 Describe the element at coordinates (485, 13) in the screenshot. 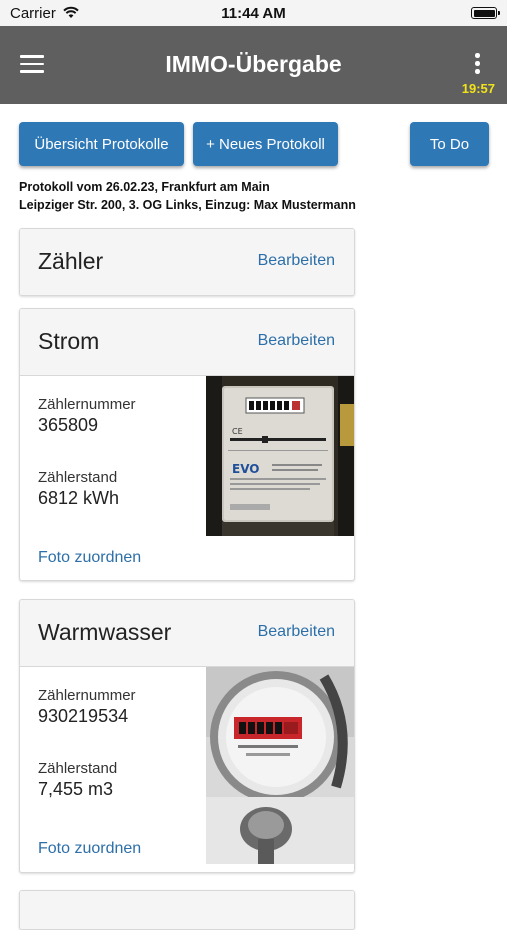

I see `battery-icon` at that location.